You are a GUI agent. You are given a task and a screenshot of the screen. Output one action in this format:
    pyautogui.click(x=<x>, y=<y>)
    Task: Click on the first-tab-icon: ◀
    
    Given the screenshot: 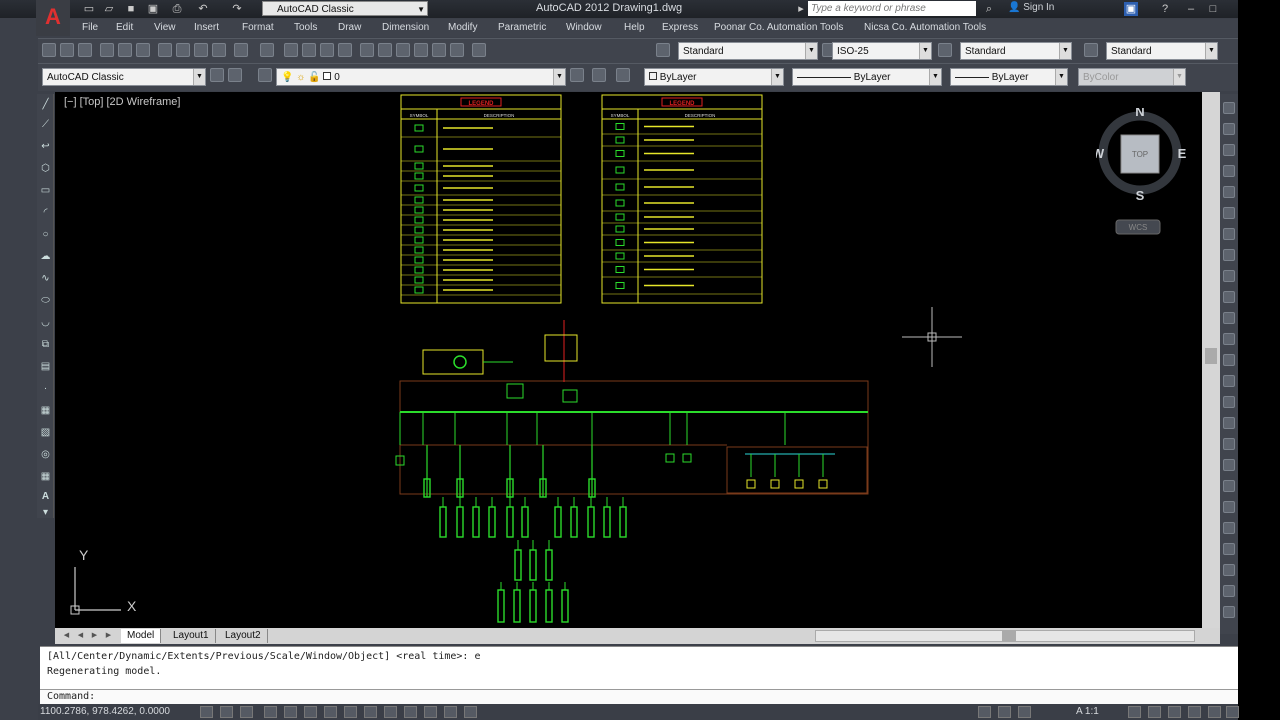 What is the action you would take?
    pyautogui.click(x=66, y=635)
    